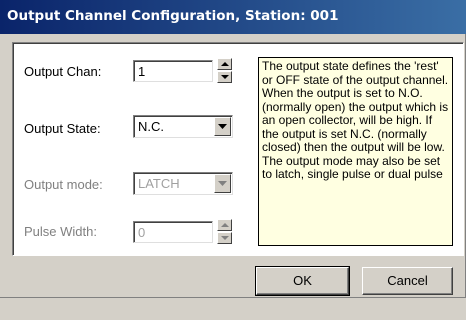 This screenshot has height=320, width=473. I want to click on output-state-label: Output State:, so click(62, 128).